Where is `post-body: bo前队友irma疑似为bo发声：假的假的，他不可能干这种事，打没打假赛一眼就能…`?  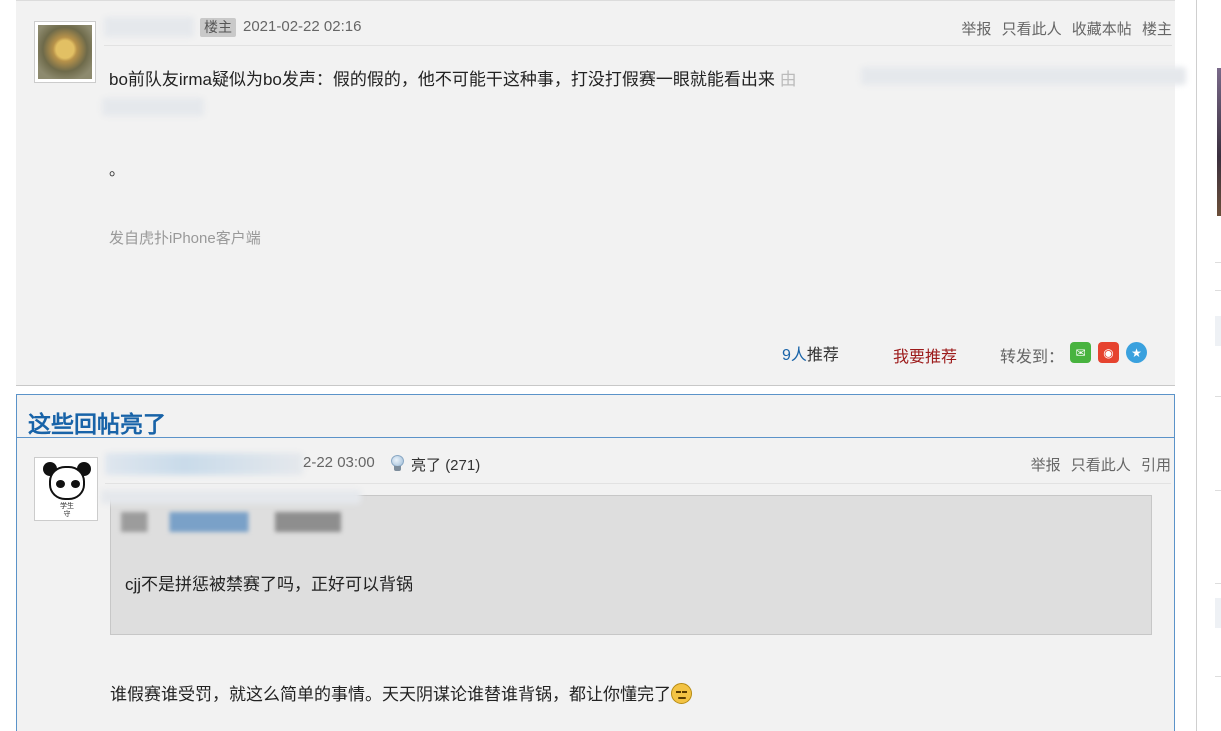 post-body: bo前队友irma疑似为bo发声：假的假的，他不可能干这种事，打没打假赛一眼就能… is located at coordinates (453, 77).